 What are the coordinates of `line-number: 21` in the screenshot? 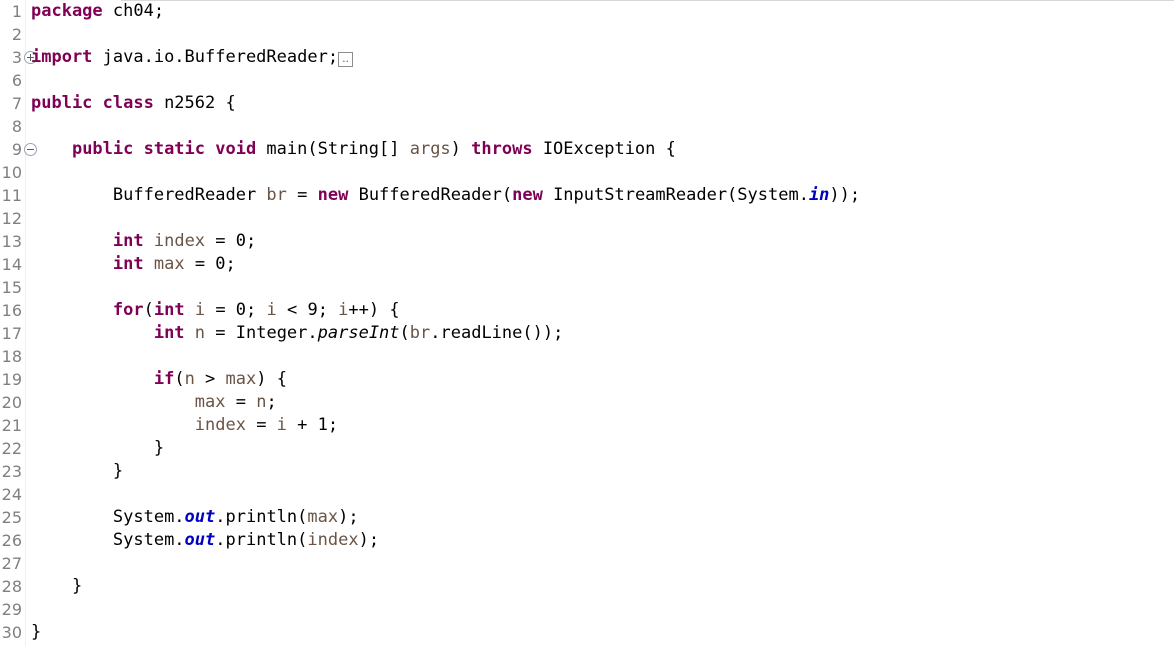 It's located at (11, 425).